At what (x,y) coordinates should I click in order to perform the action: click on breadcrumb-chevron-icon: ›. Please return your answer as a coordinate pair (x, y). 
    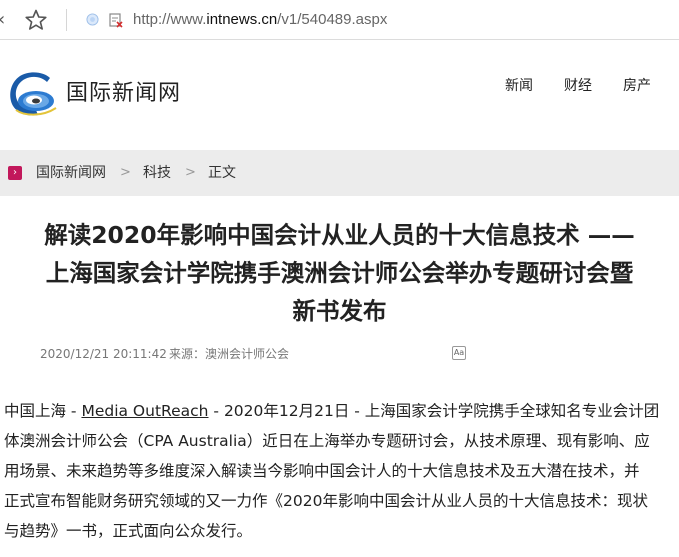
    Looking at the image, I should click on (15, 173).